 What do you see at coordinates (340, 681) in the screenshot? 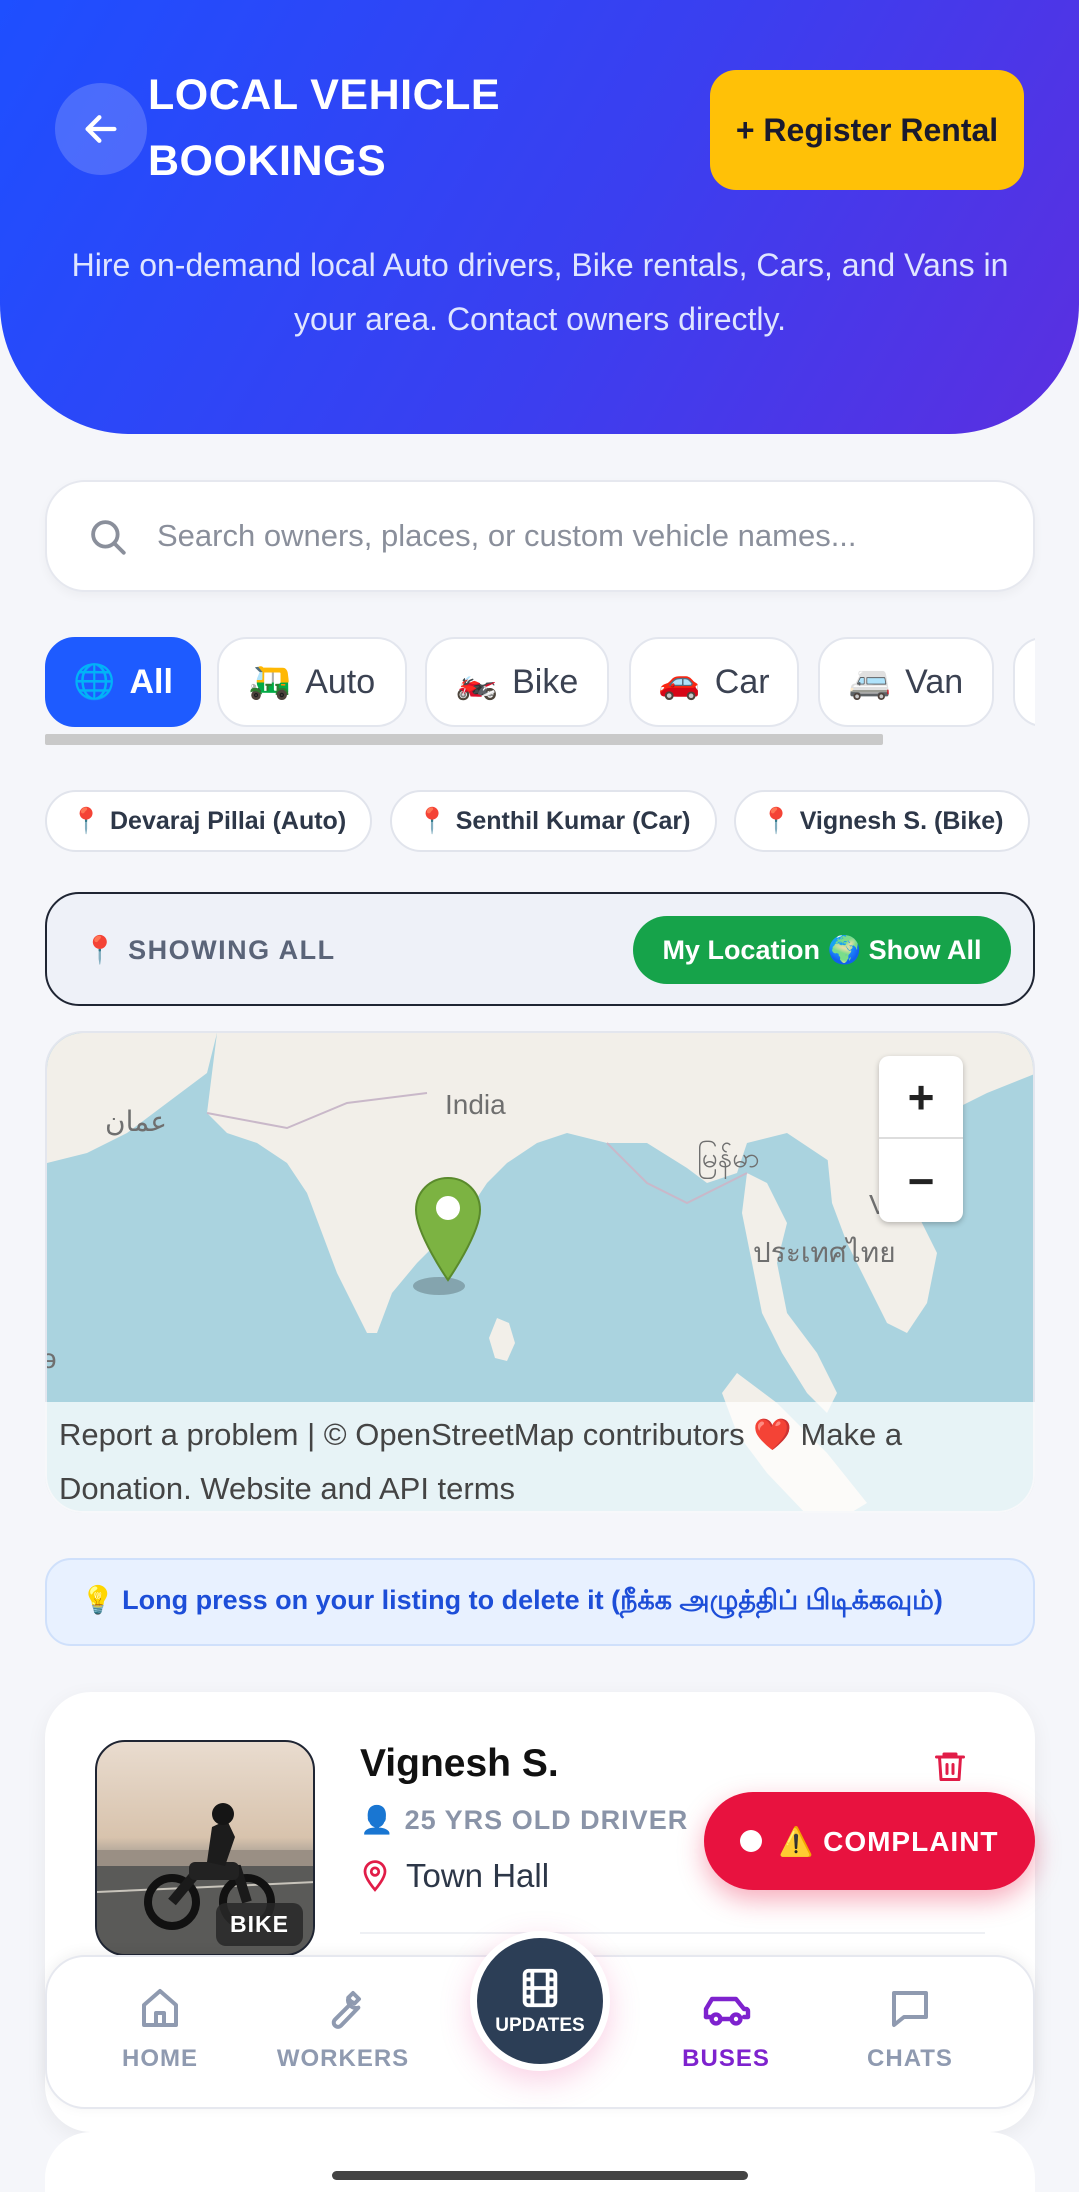
I see `chip-label: Auto` at bounding box center [340, 681].